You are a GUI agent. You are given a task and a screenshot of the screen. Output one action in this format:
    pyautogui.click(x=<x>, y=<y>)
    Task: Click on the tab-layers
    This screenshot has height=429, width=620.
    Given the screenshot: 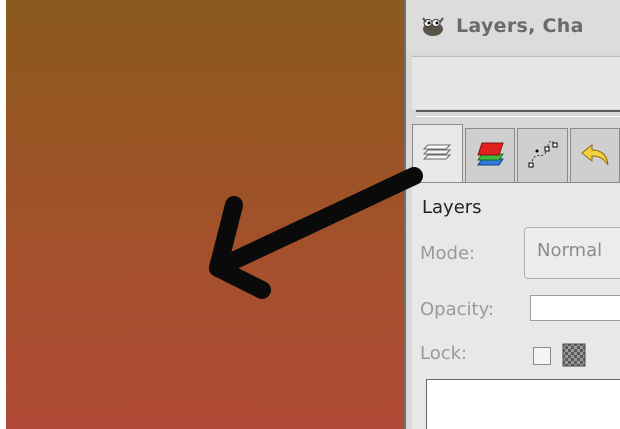 What is the action you would take?
    pyautogui.click(x=437, y=153)
    